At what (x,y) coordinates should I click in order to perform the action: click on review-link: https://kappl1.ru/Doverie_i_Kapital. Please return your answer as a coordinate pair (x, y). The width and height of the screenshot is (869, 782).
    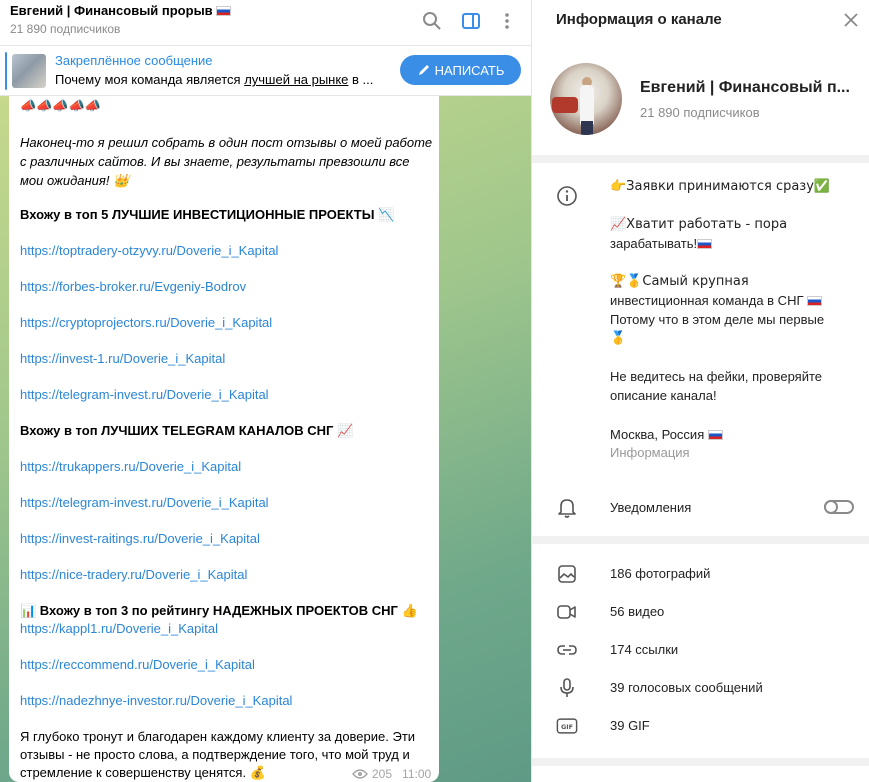
    Looking at the image, I should click on (119, 628).